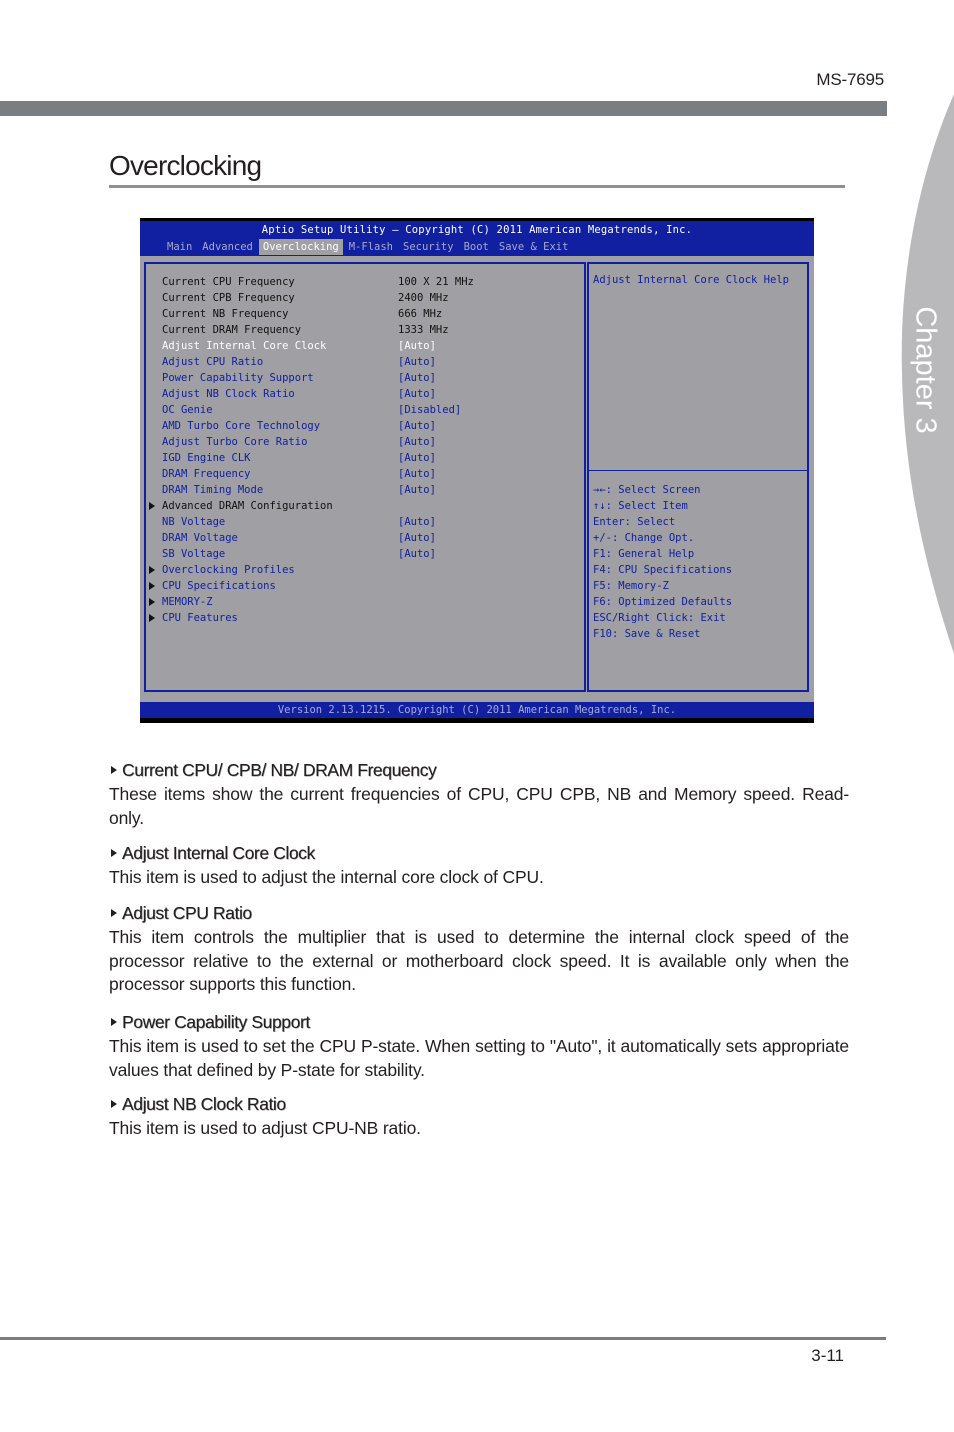 This screenshot has height=1432, width=954. What do you see at coordinates (371, 247) in the screenshot?
I see `bios-tab-m-flash: M-Flash` at bounding box center [371, 247].